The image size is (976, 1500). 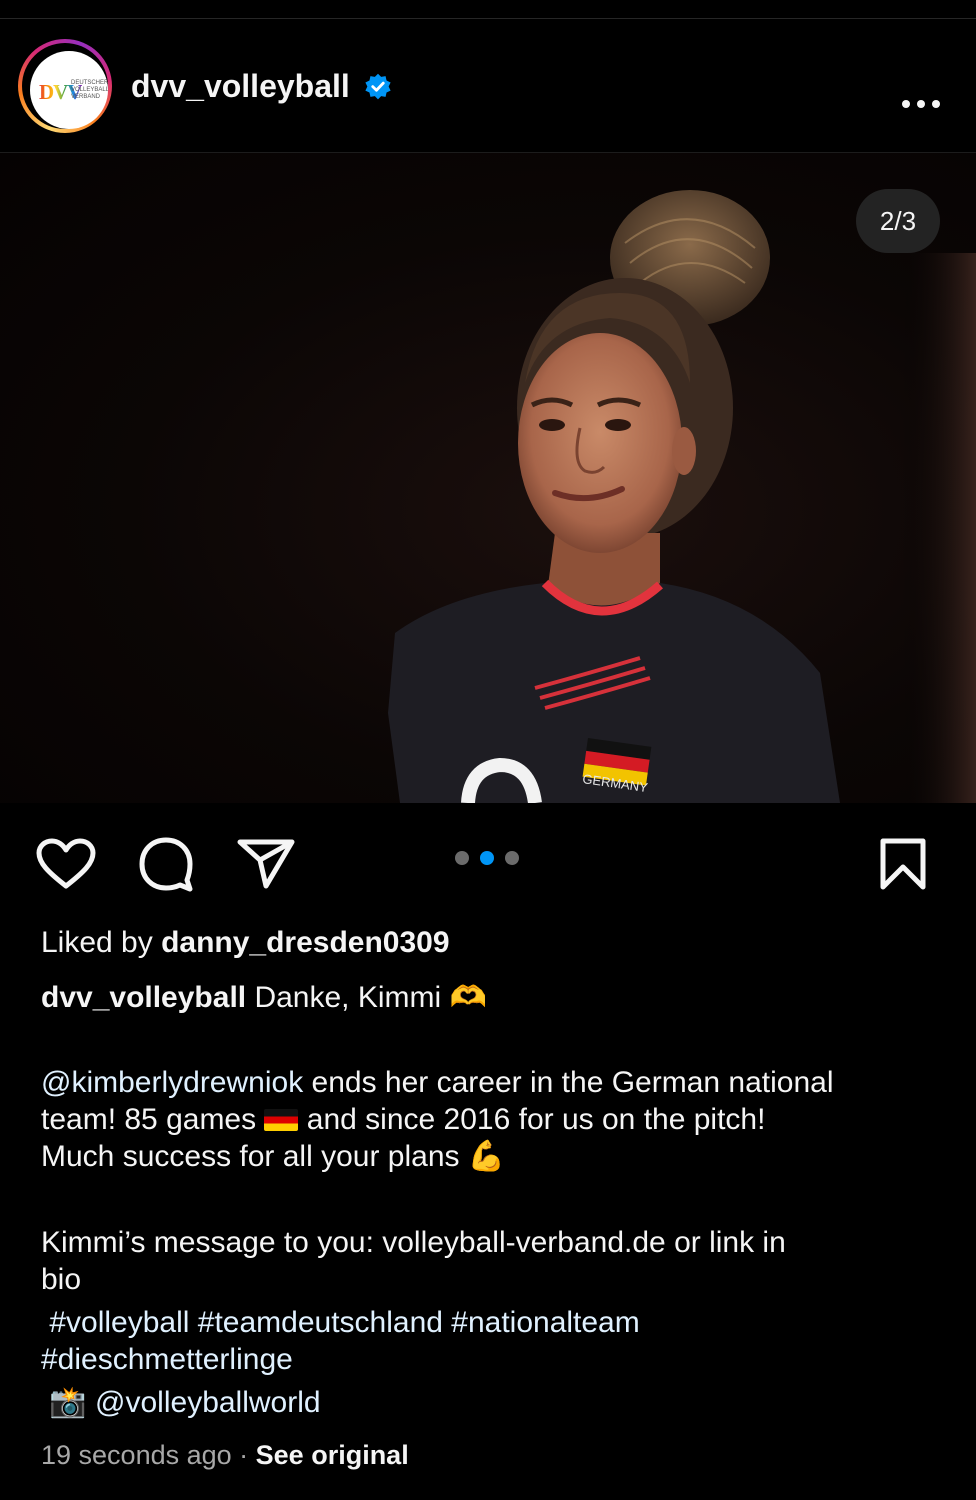 I want to click on verified-badge-icon, so click(x=378, y=86).